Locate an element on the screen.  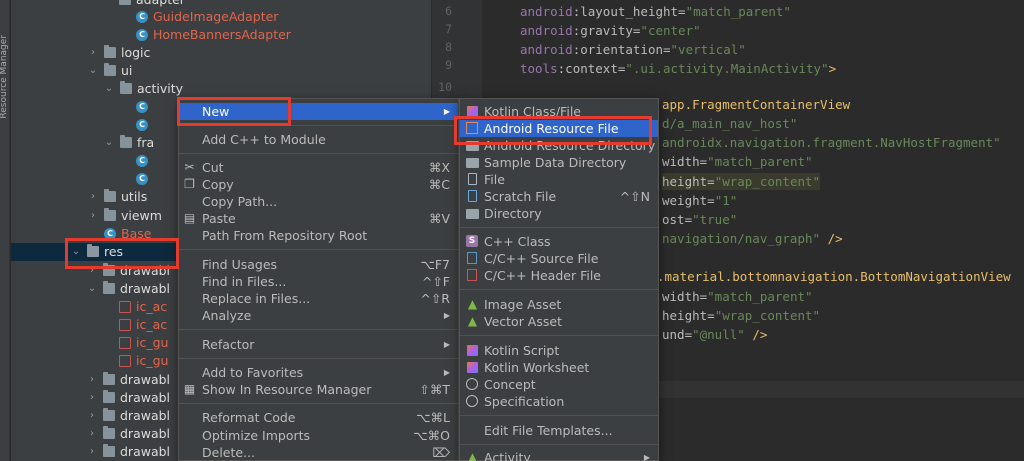
submenu-item-file: File is located at coordinates (559, 179).